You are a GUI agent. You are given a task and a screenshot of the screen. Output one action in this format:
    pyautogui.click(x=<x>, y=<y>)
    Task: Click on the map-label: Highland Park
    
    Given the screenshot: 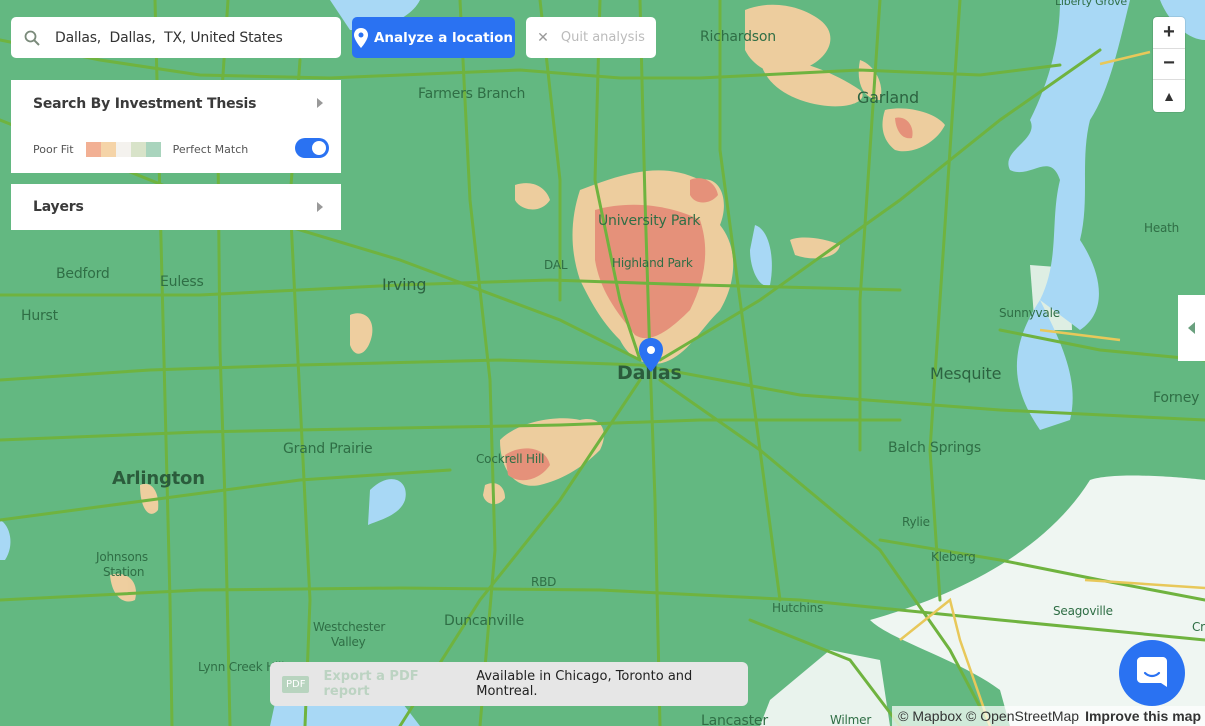 What is the action you would take?
    pyautogui.click(x=652, y=263)
    